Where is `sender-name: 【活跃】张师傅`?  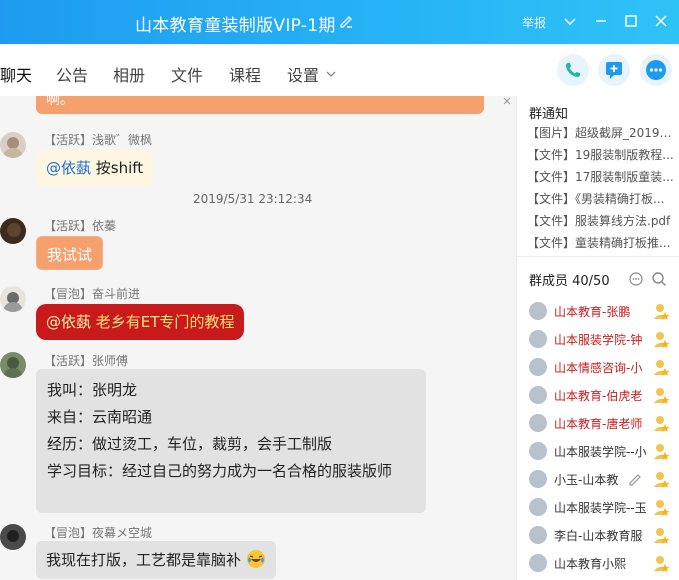 sender-name: 【活跃】张师傅 is located at coordinates (86, 360).